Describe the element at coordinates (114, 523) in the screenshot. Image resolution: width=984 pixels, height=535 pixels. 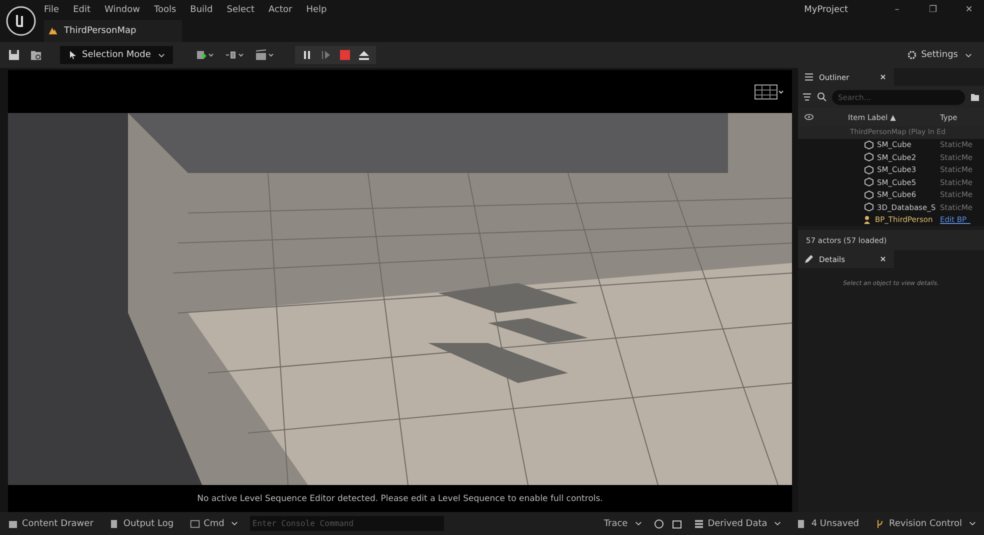
I see `log-icon` at that location.